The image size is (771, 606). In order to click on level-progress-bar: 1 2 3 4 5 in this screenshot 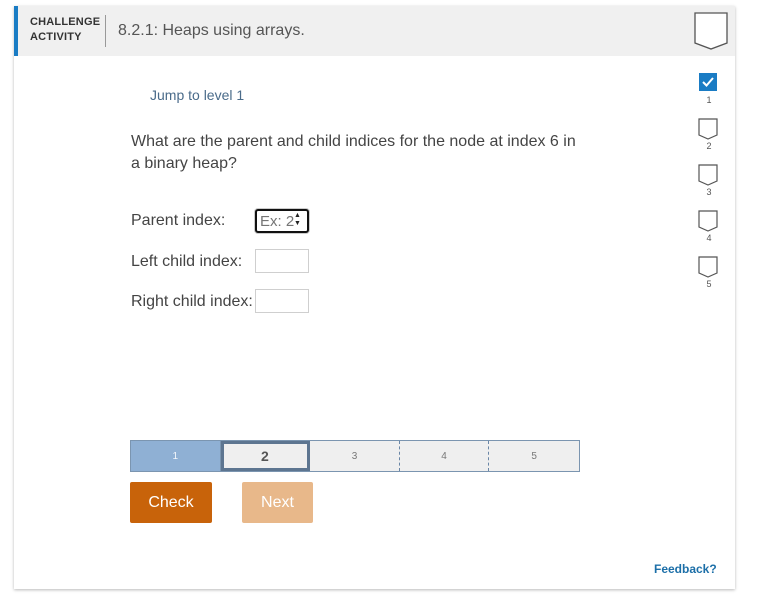, I will do `click(355, 456)`.